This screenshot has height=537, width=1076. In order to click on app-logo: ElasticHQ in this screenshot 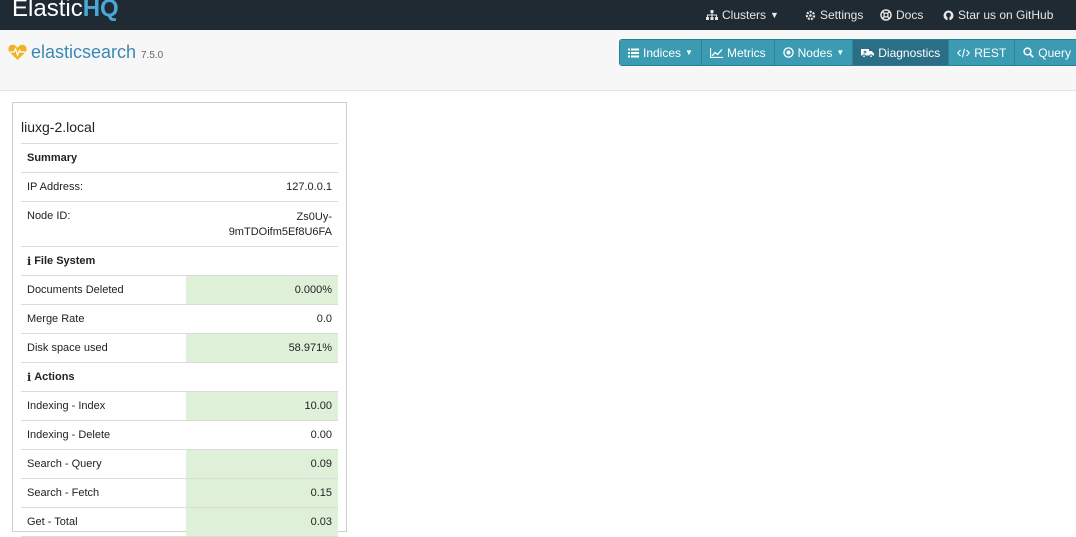, I will do `click(65, 12)`.